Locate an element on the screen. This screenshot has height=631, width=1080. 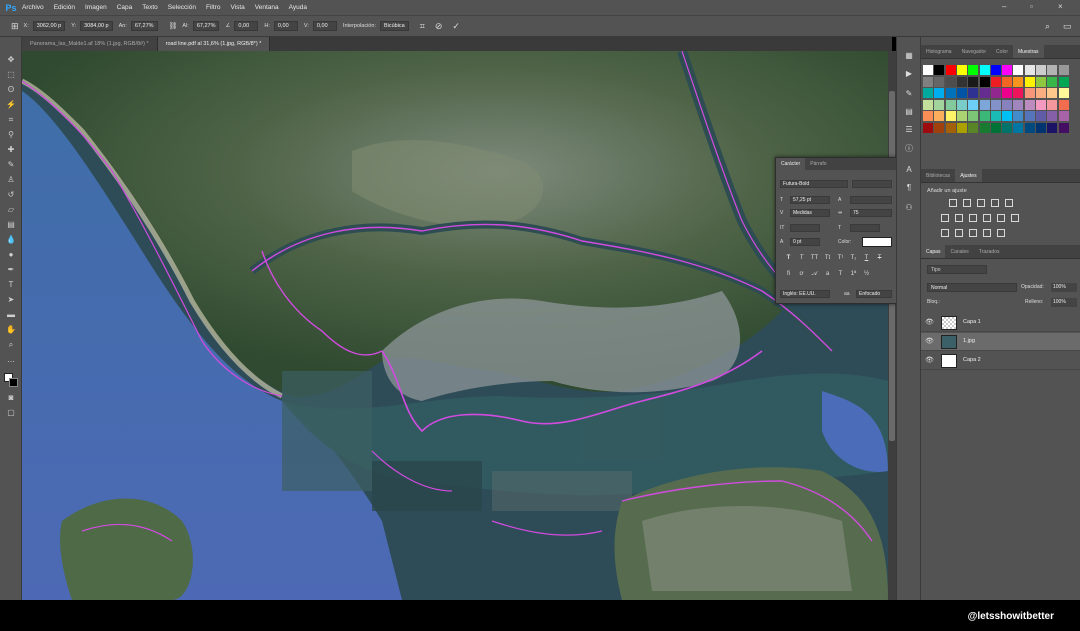
gradient-tool-icon: ▤ is located at coordinates (11, 225).